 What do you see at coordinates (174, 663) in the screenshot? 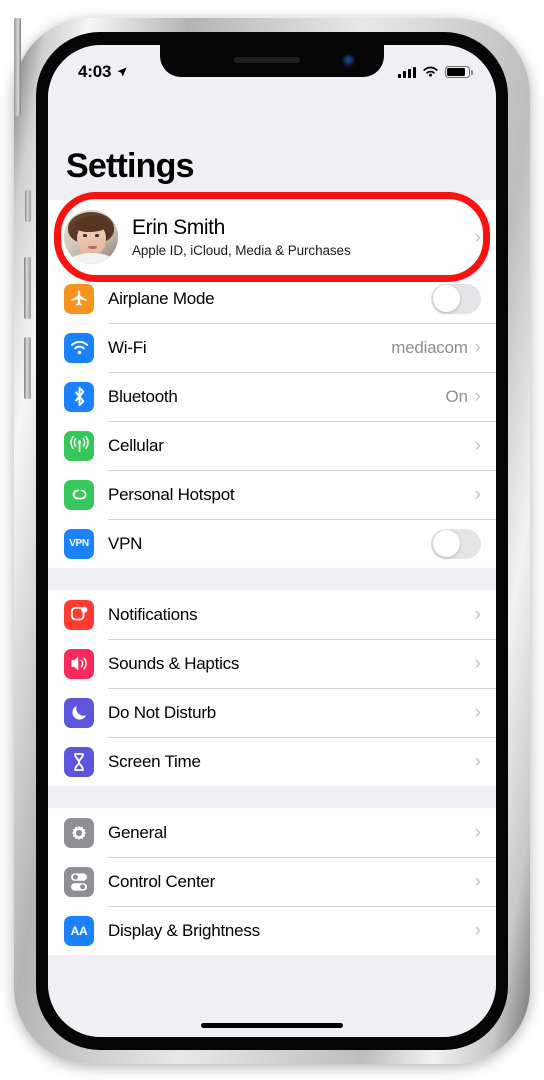
I see `settings-row-label: Sounds & Haptics` at bounding box center [174, 663].